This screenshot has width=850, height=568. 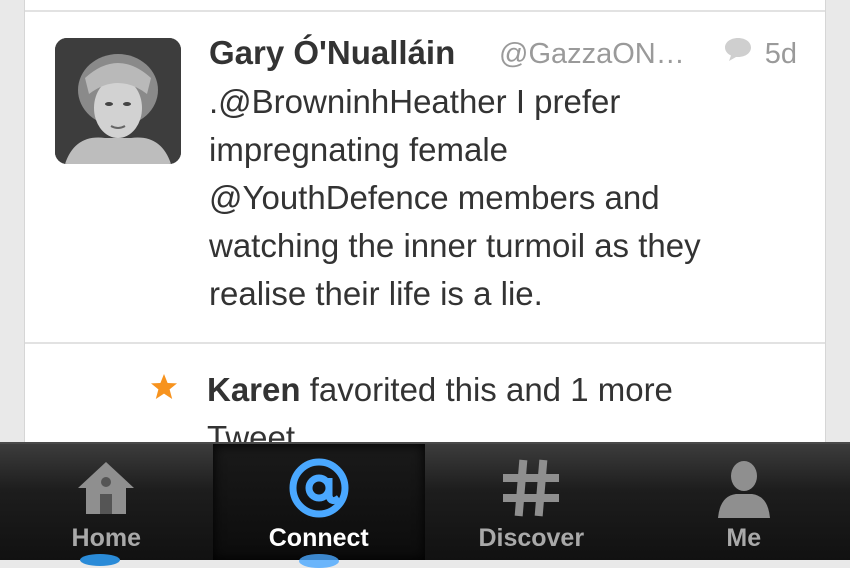 I want to click on tweet-text-line: .@BrowninhHeather I prefer, so click(x=504, y=102).